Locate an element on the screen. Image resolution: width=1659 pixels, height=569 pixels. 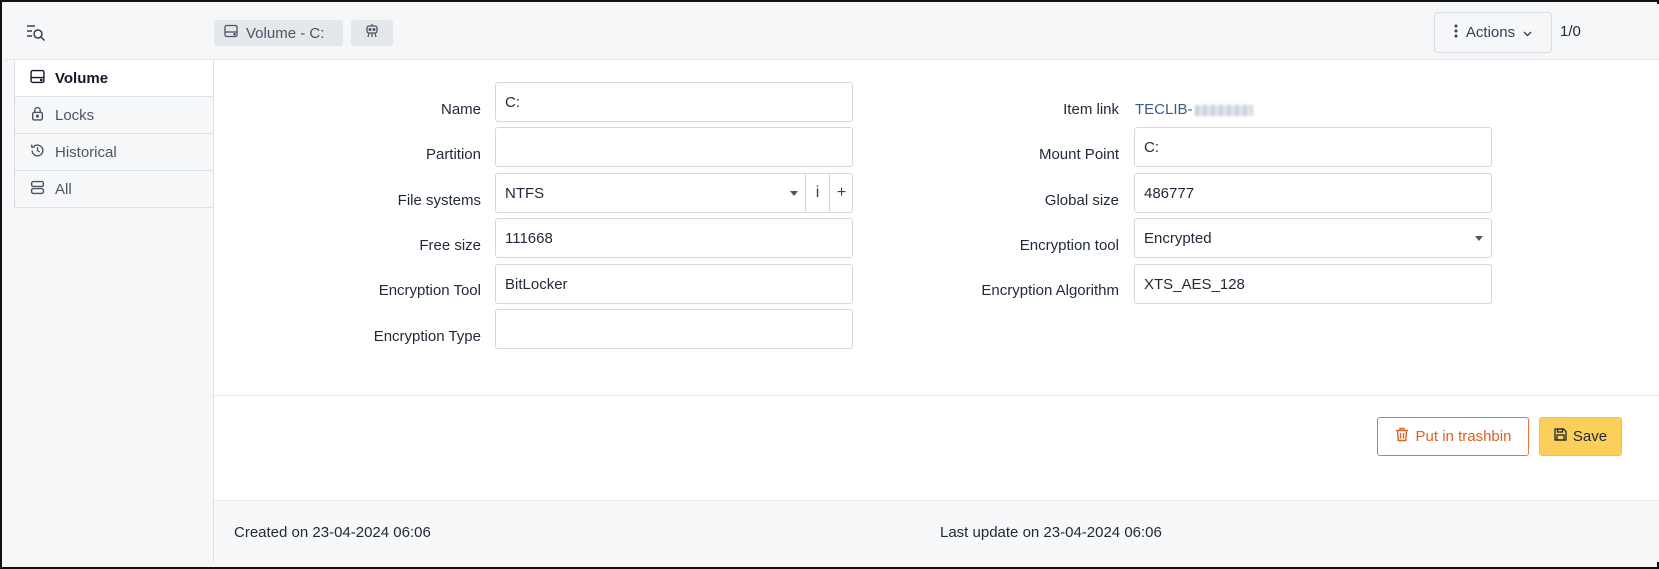
globalsize-input: 486777 is located at coordinates (1313, 193).